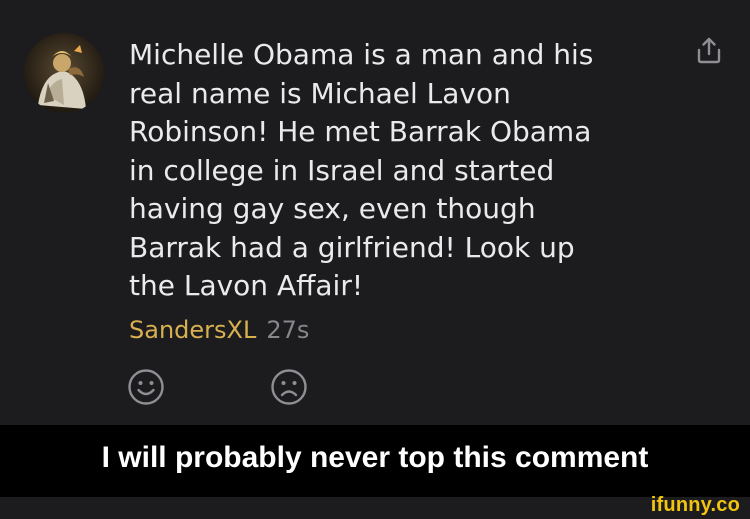 The image size is (750, 519). I want to click on comment-meta: SandersXL 27s, so click(219, 330).